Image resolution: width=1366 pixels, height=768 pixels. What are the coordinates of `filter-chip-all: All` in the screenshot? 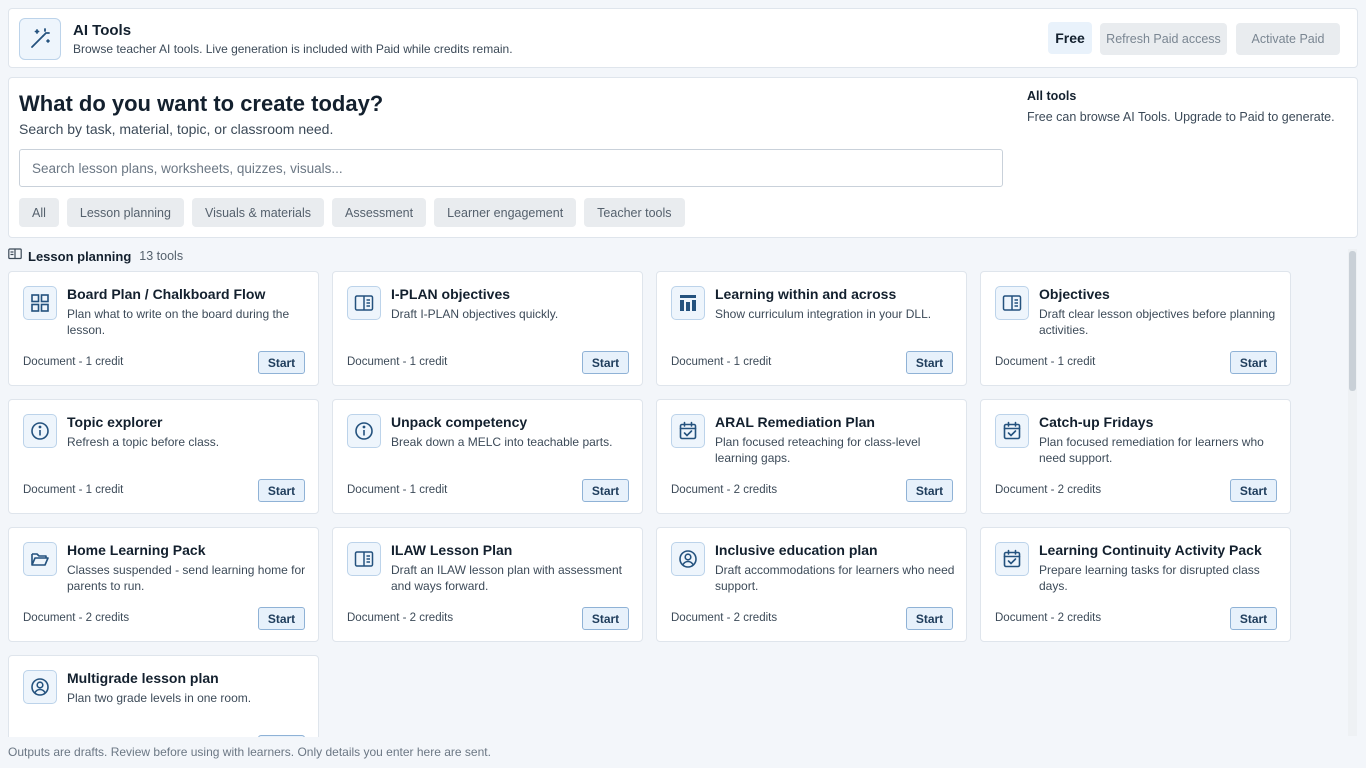 It's located at (39, 212).